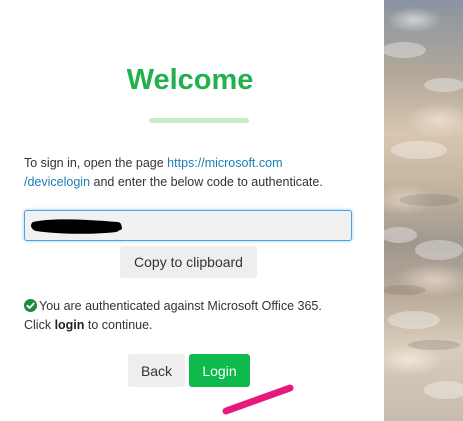 This screenshot has width=463, height=421. What do you see at coordinates (96, 163) in the screenshot?
I see `instructions-prefix: To sign in, open the page` at bounding box center [96, 163].